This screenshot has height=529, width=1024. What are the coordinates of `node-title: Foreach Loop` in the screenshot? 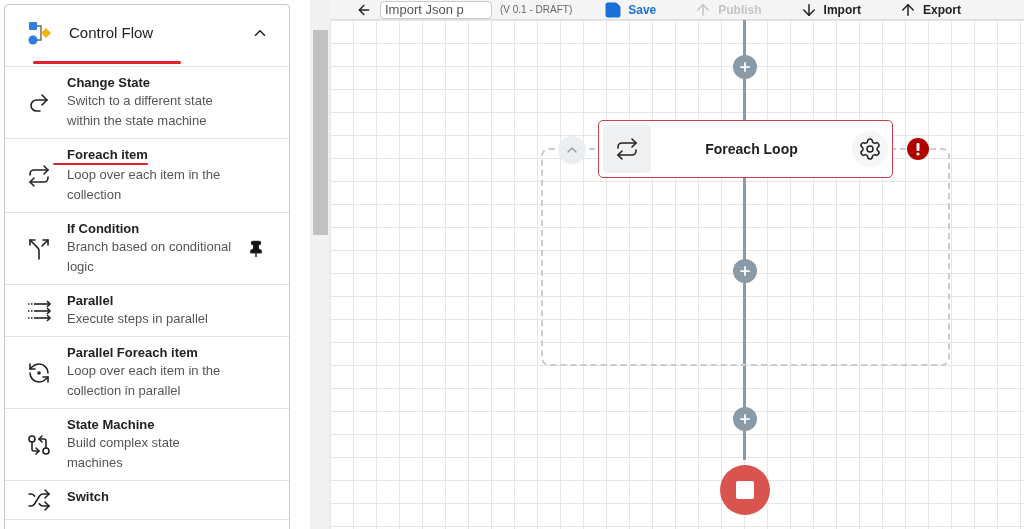 It's located at (751, 149).